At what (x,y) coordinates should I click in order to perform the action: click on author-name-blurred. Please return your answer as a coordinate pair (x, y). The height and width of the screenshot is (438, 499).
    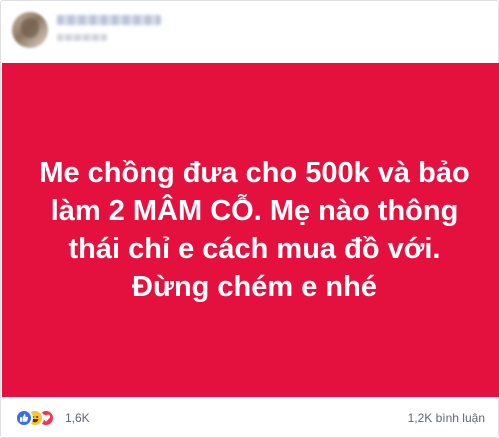
    Looking at the image, I should click on (109, 20).